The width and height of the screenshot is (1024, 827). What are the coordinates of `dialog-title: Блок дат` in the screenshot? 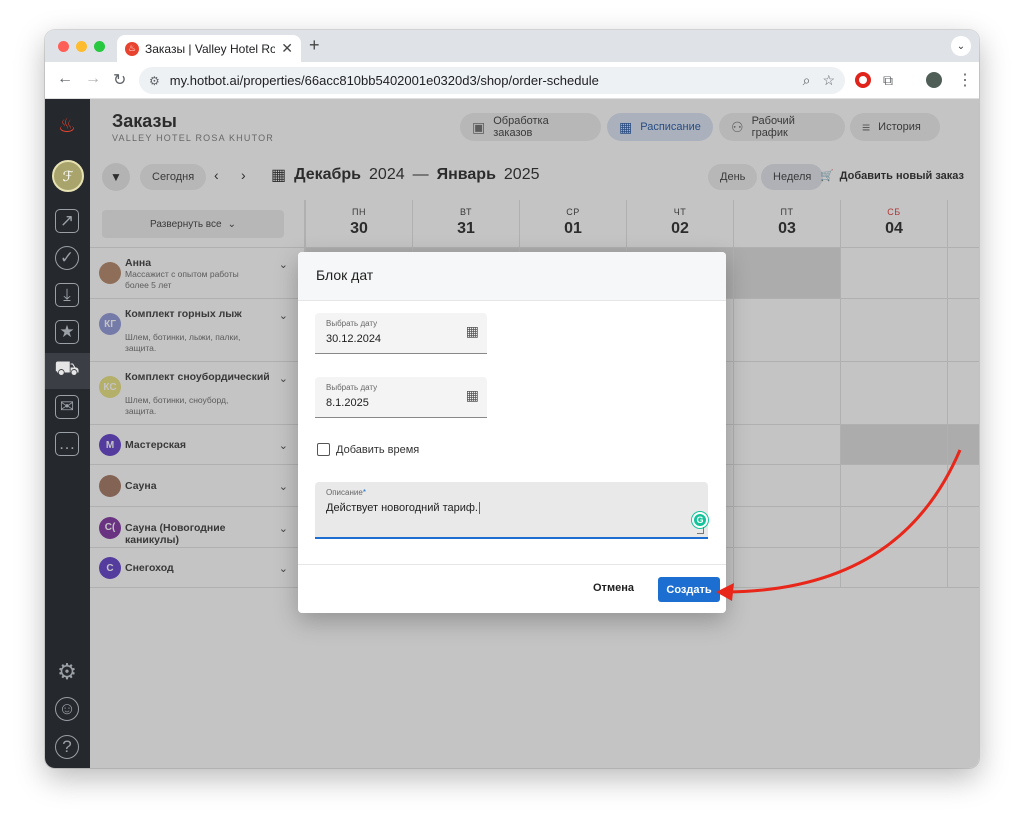 It's located at (512, 276).